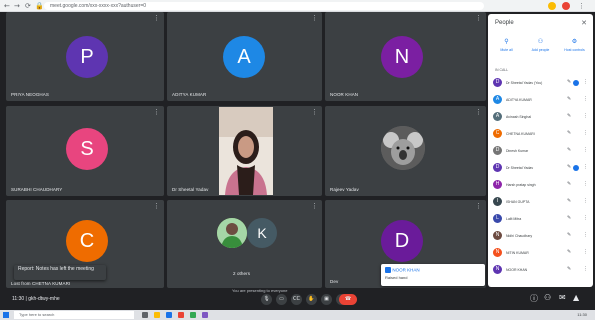 The height and width of the screenshot is (320, 595). I want to click on back-icon: ←, so click(7, 6).